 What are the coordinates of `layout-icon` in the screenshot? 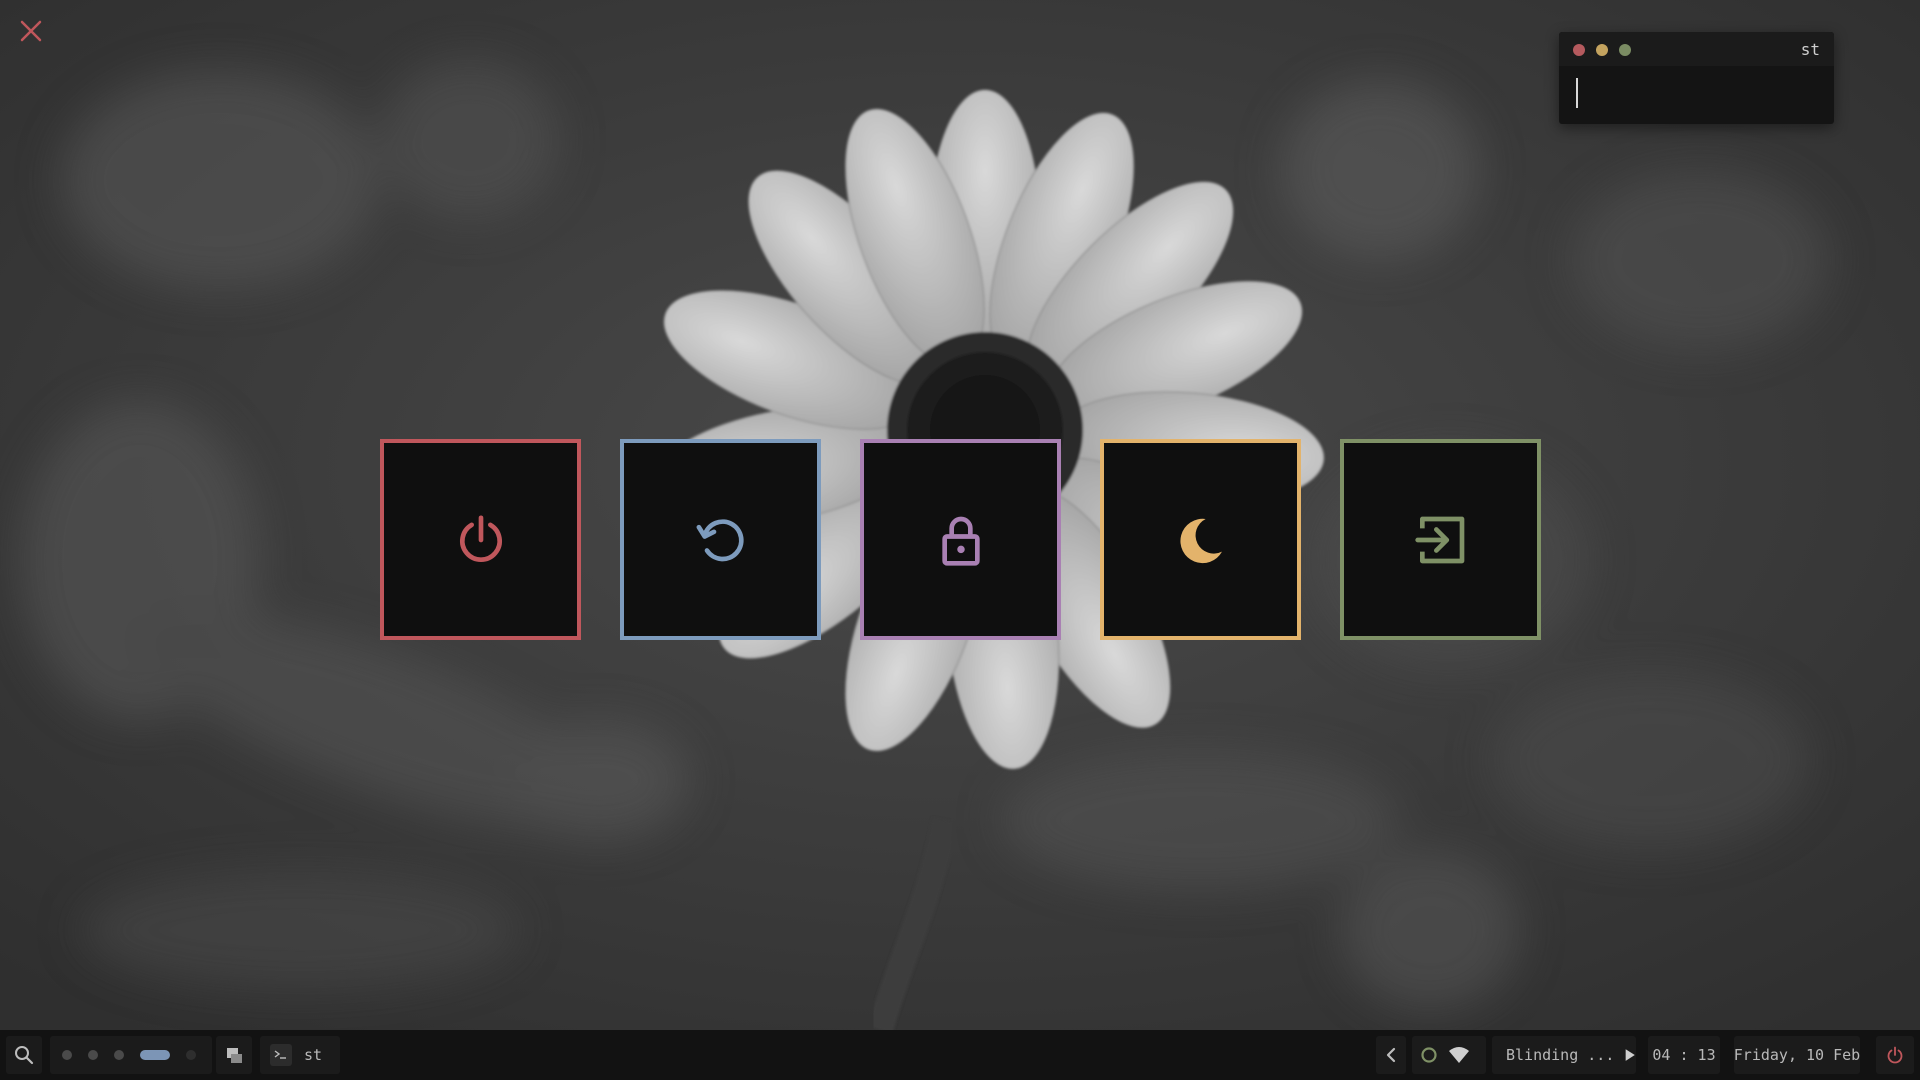 It's located at (234, 1055).